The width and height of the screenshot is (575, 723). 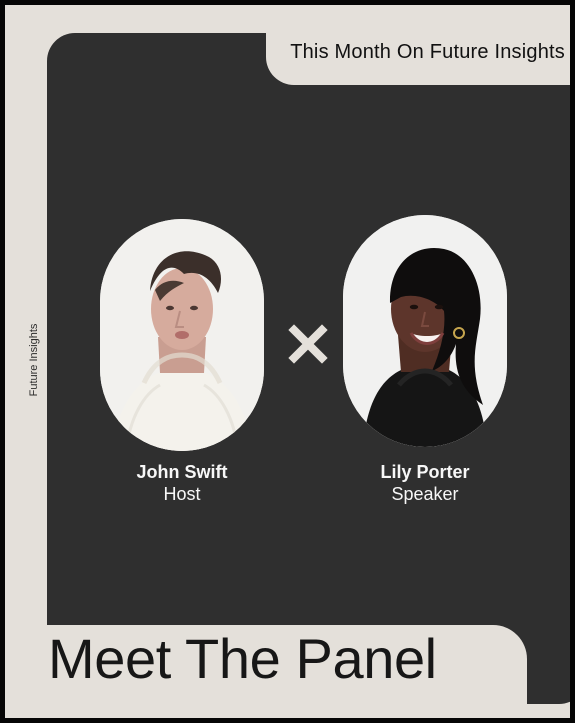 What do you see at coordinates (425, 331) in the screenshot?
I see `lily-porter-photo` at bounding box center [425, 331].